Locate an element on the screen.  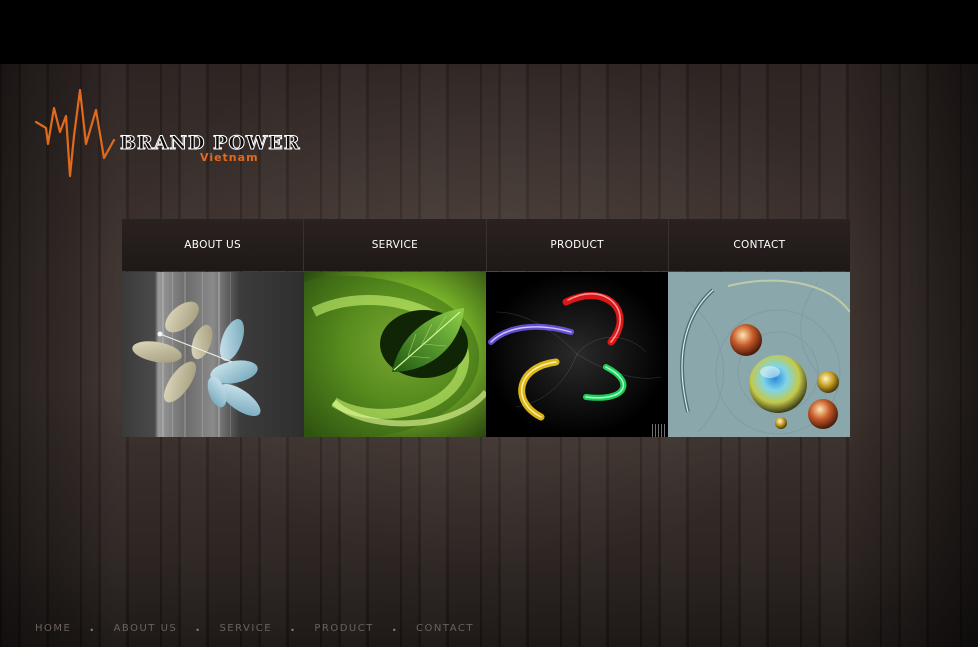
tile-product-spiral-image is located at coordinates (577, 354).